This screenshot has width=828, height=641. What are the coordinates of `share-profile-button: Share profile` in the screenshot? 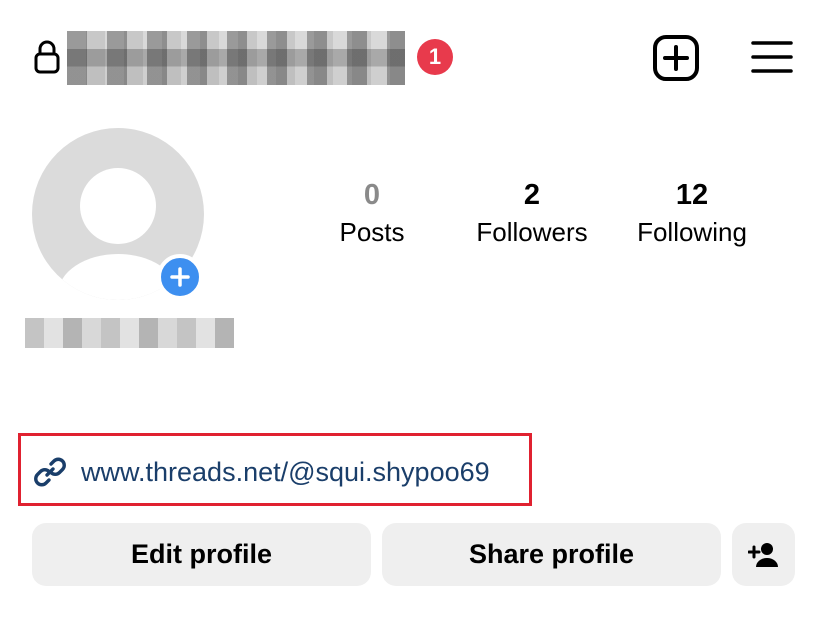 It's located at (551, 554).